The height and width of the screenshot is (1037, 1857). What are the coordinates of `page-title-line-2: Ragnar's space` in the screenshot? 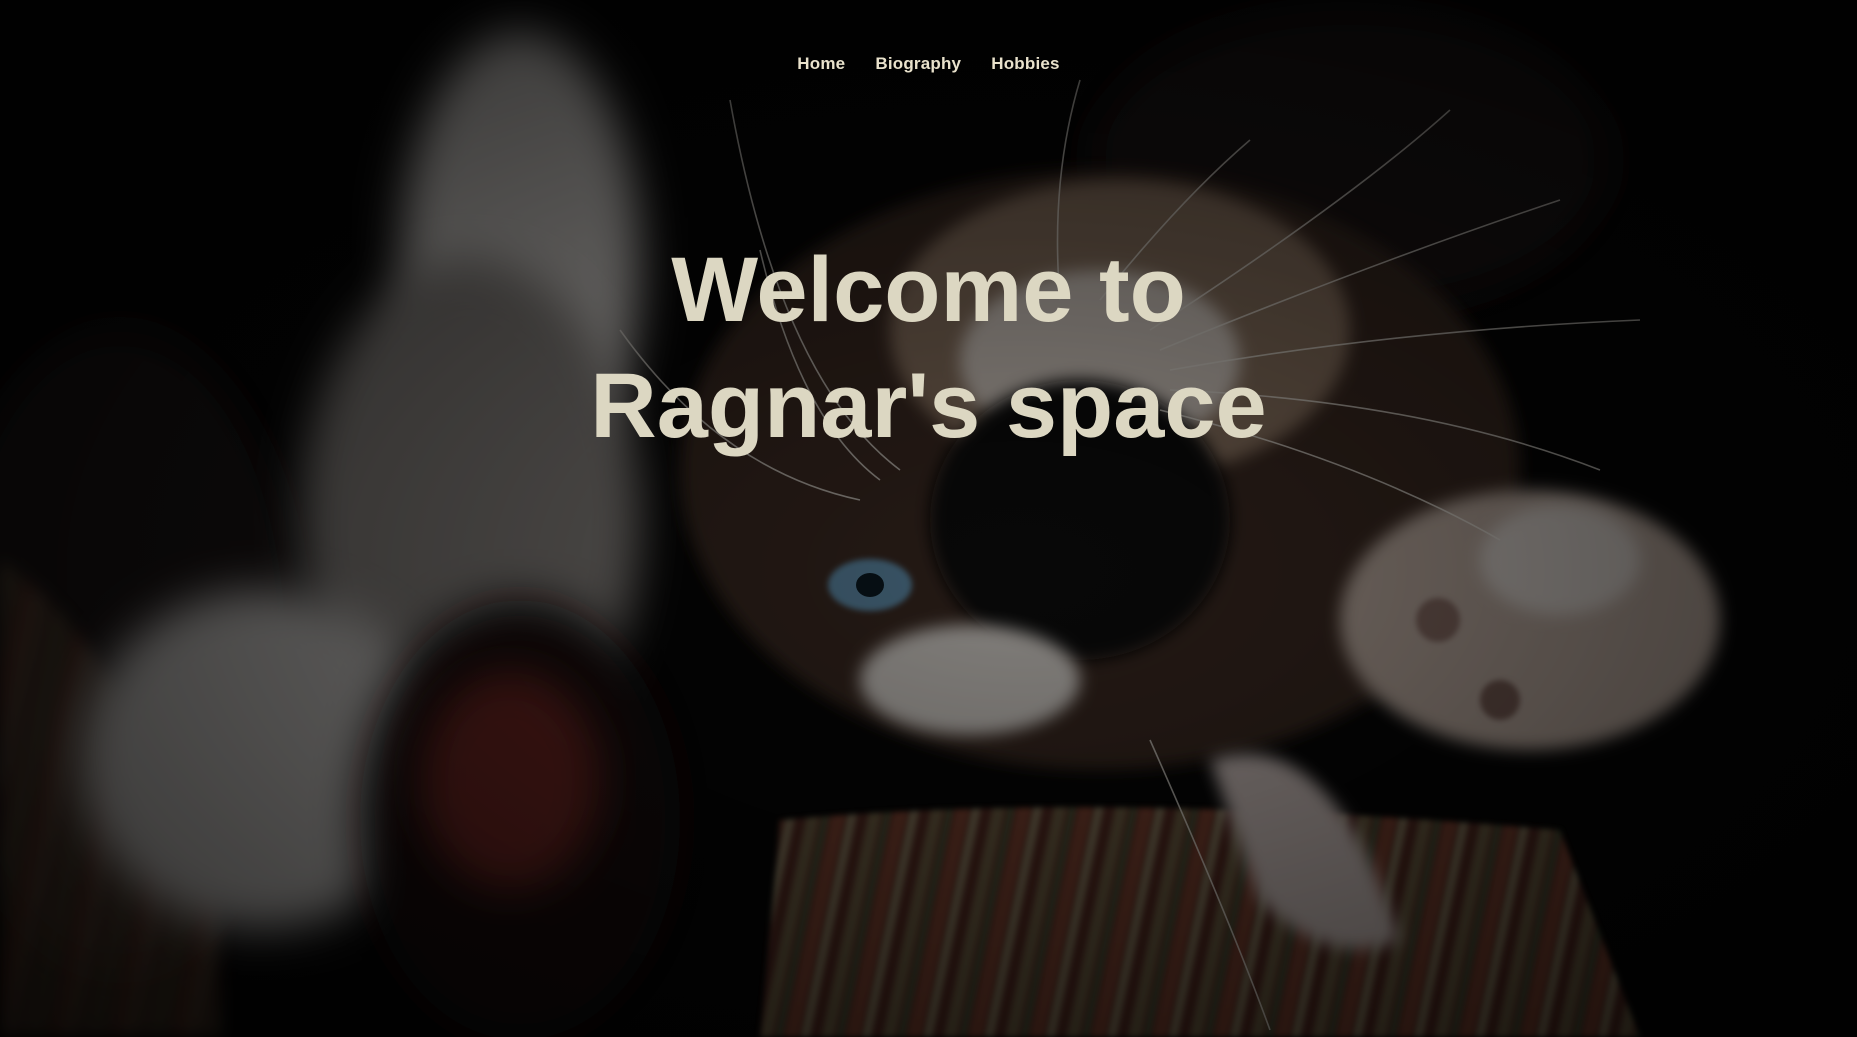 It's located at (928, 406).